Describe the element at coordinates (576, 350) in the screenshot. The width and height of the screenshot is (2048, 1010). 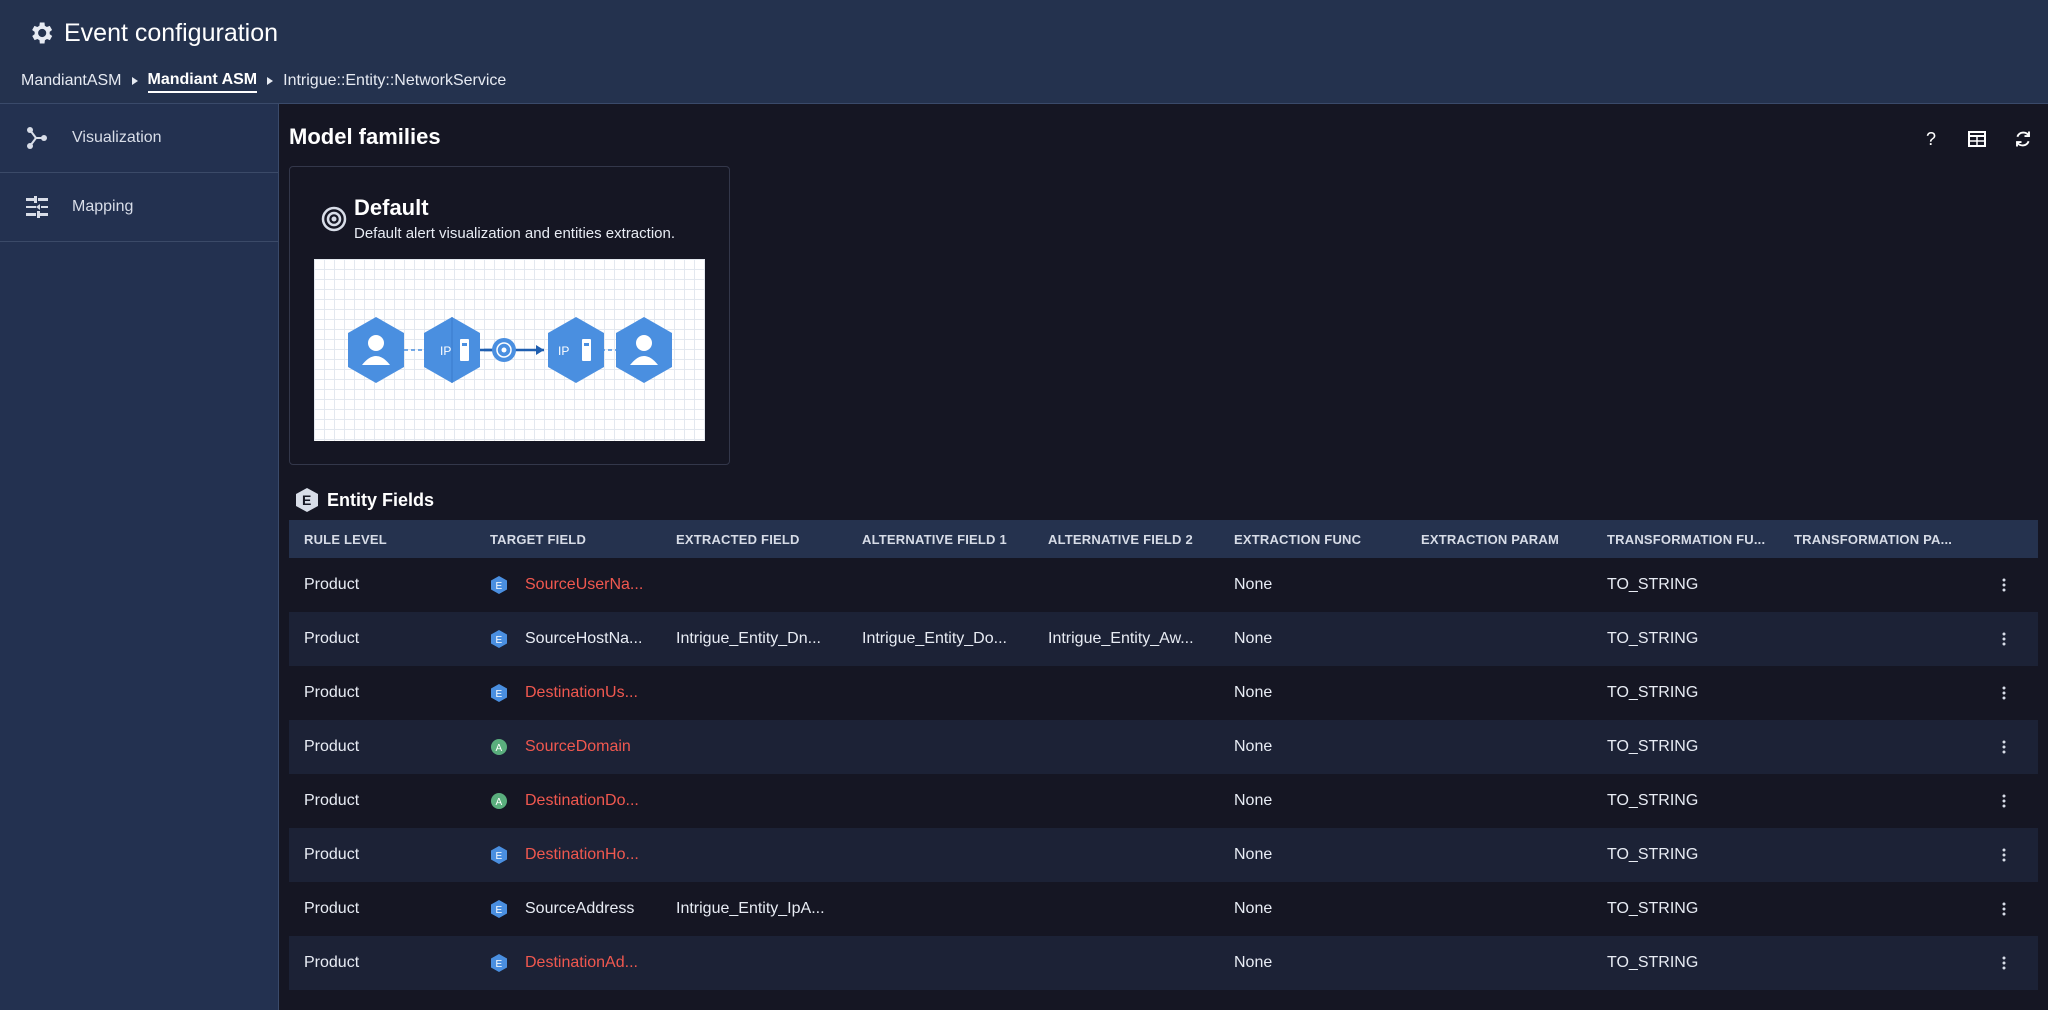
I see `ip-host-node-icon: IP` at that location.